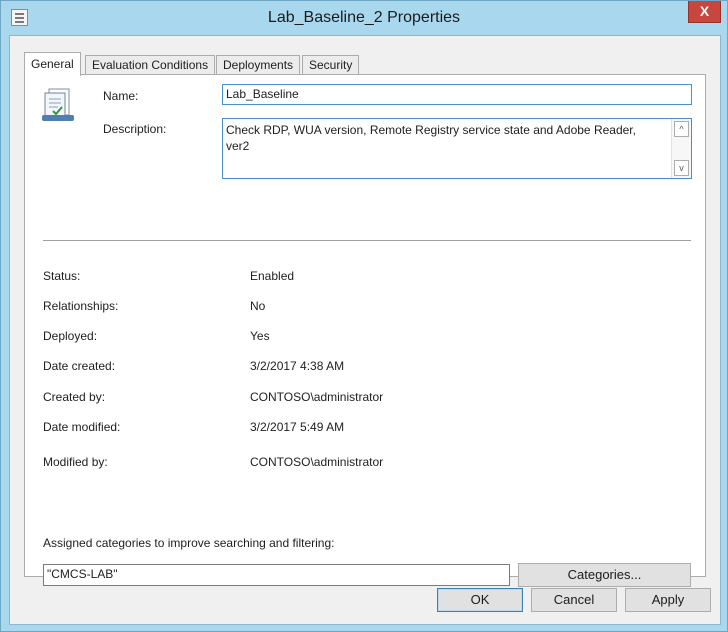 Image resolution: width=728 pixels, height=632 pixels. What do you see at coordinates (331, 65) in the screenshot?
I see `tab-security: Security` at bounding box center [331, 65].